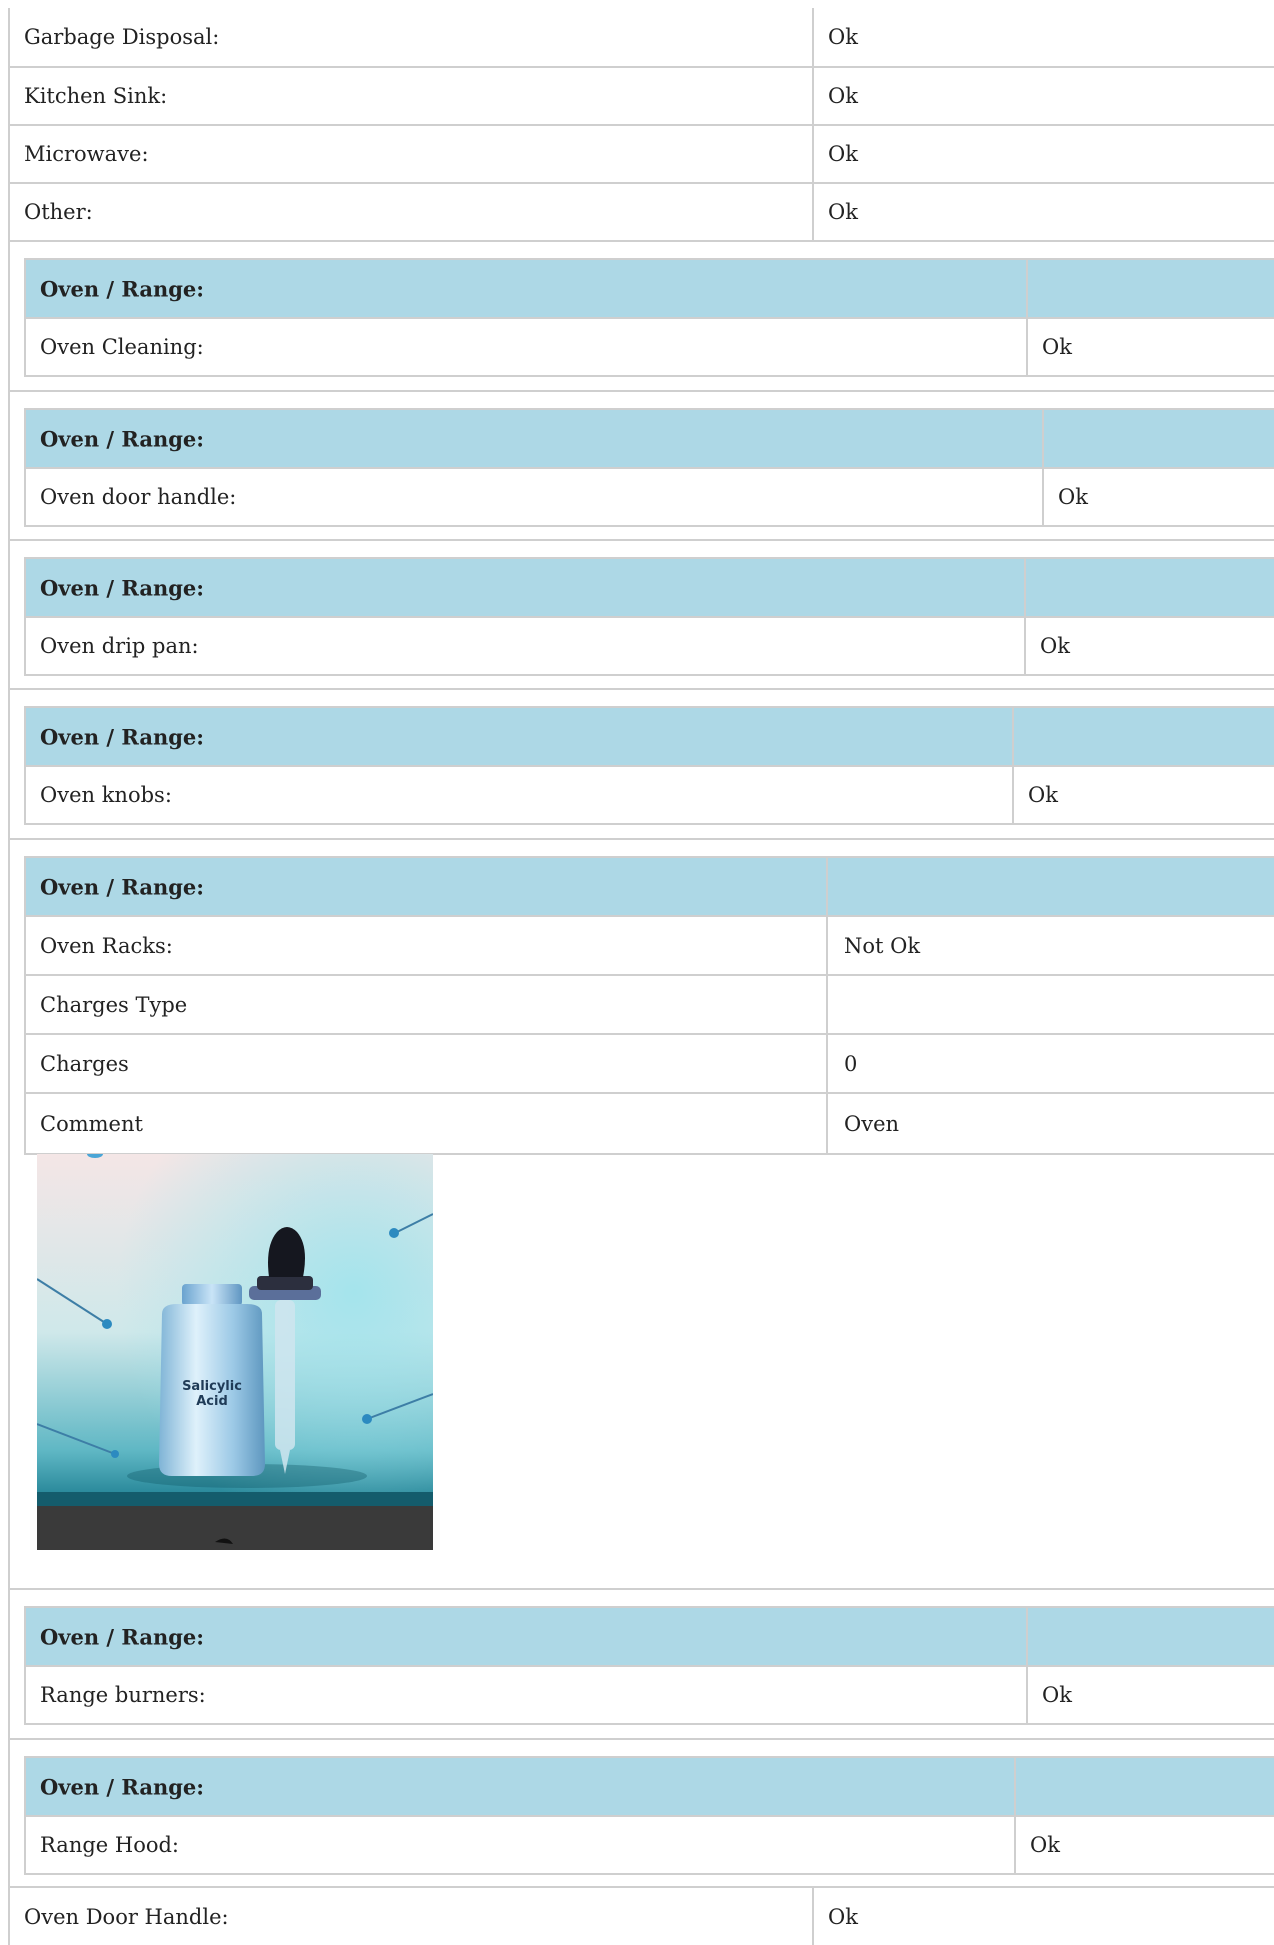 The width and height of the screenshot is (1274, 1945). Describe the element at coordinates (138, 497) in the screenshot. I see `row-label: Oven door handle:` at that location.